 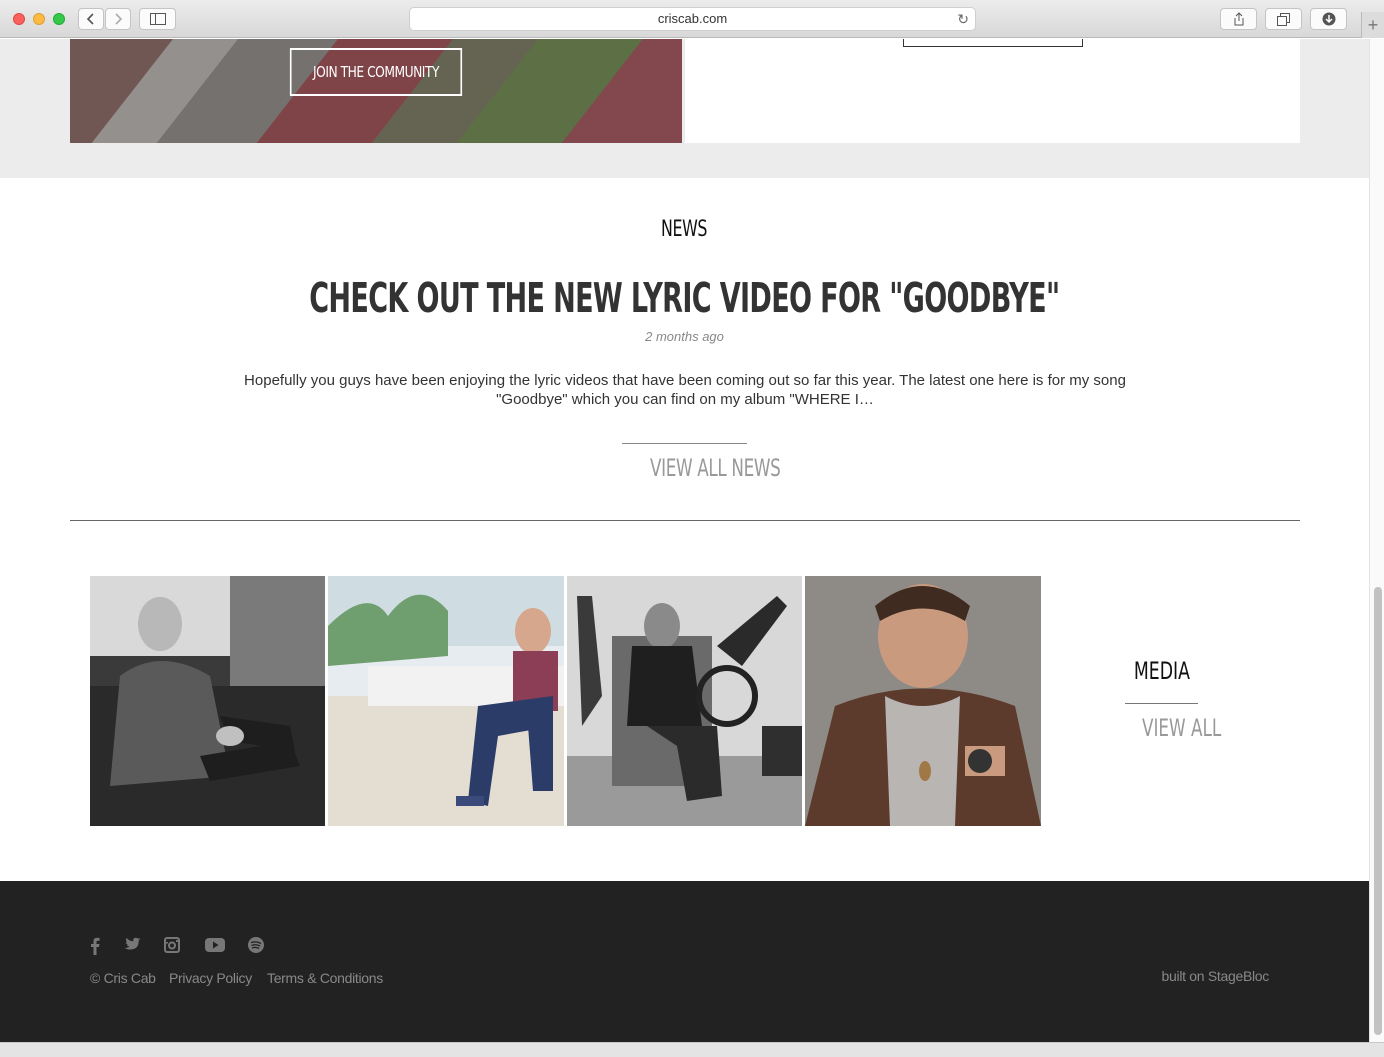 I want to click on view-all-media-label: VIEW ALL, so click(x=1181, y=728).